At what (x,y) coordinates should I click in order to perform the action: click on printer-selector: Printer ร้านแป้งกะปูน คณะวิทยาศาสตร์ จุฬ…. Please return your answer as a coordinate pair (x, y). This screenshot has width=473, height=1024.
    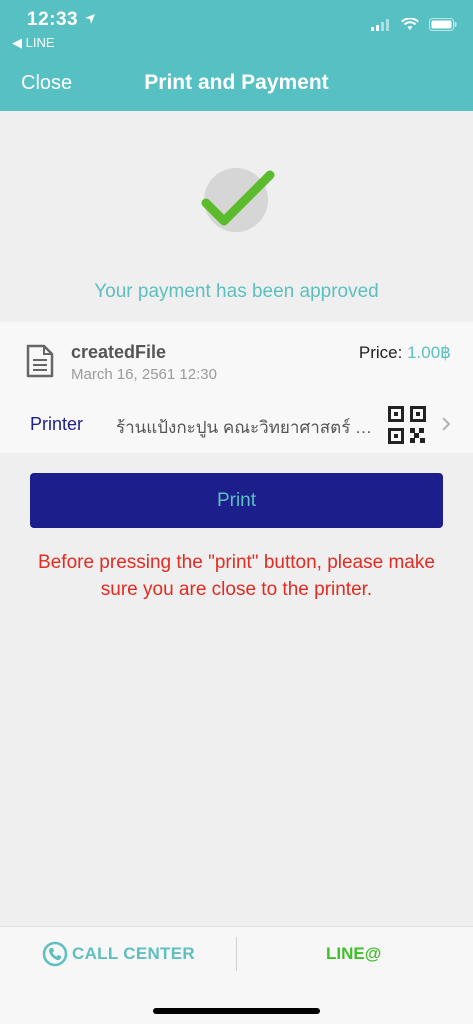
    Looking at the image, I should click on (236, 425).